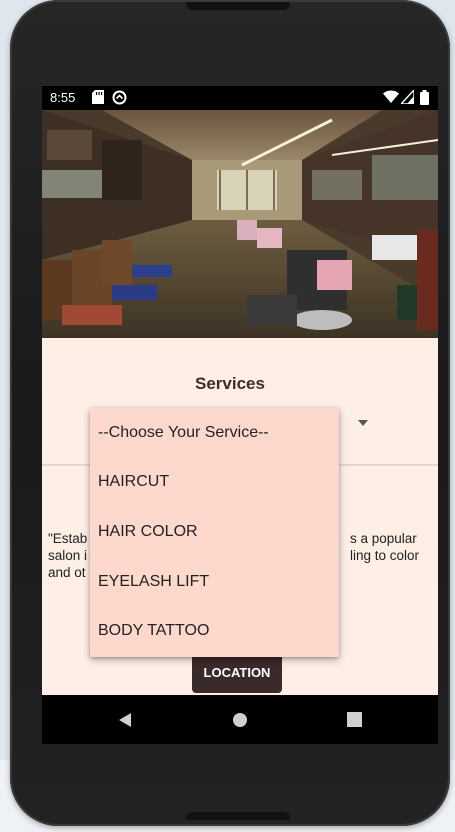  I want to click on dropdown-arrow-icon, so click(363, 423).